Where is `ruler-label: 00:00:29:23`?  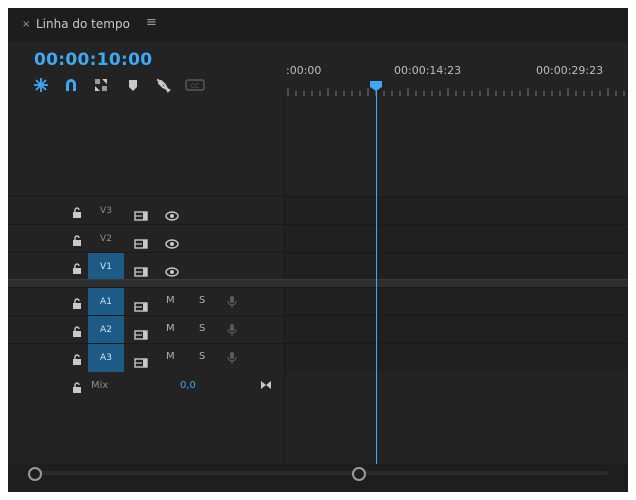
ruler-label: 00:00:29:23 is located at coordinates (570, 70).